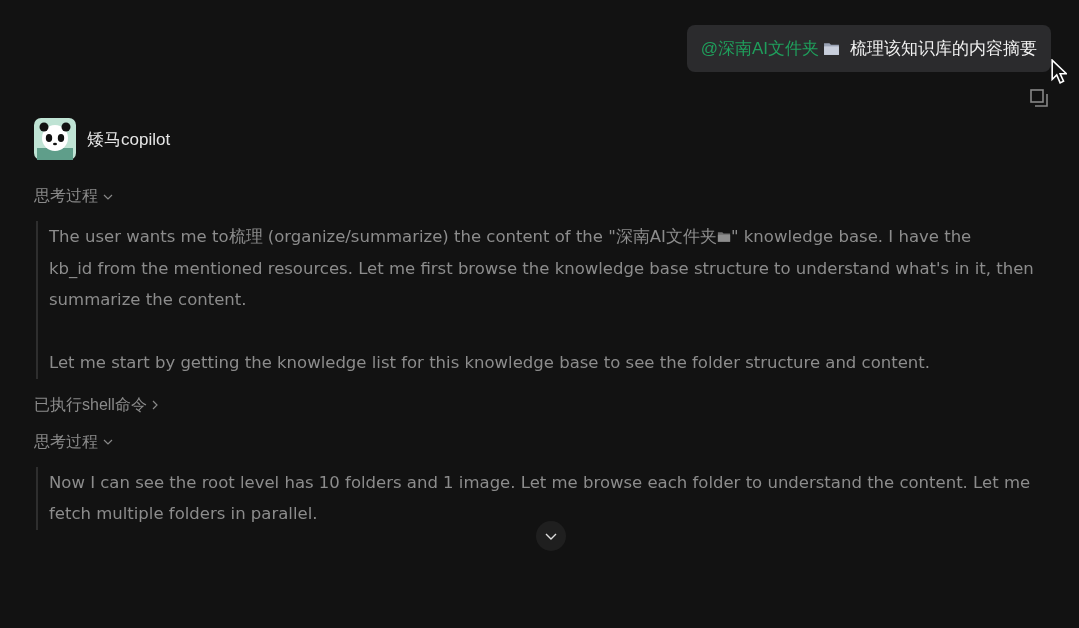  I want to click on user-message-text: 梳理该知识库的内容摘要, so click(943, 49).